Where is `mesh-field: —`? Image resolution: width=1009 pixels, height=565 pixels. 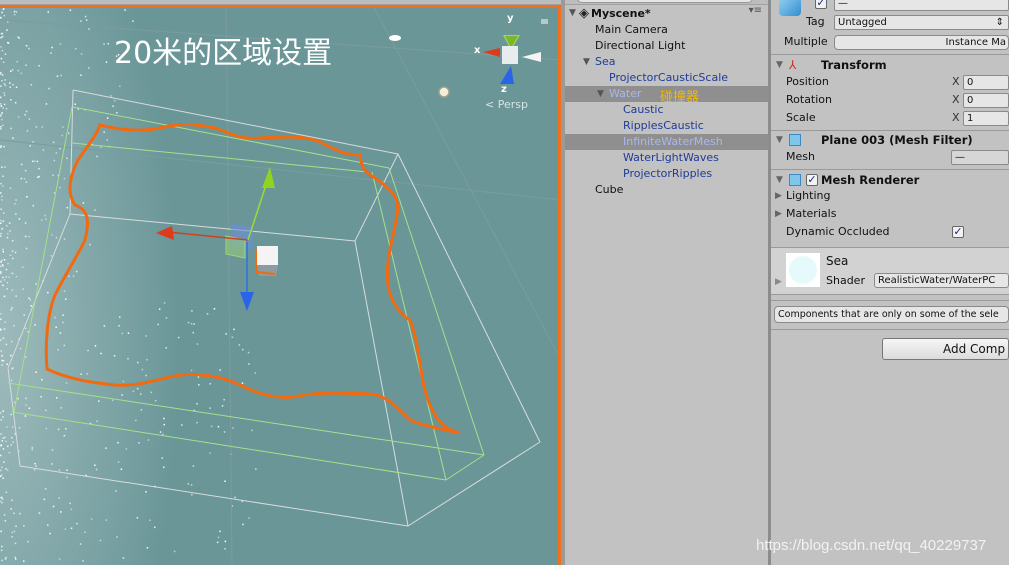 mesh-field: — is located at coordinates (980, 157).